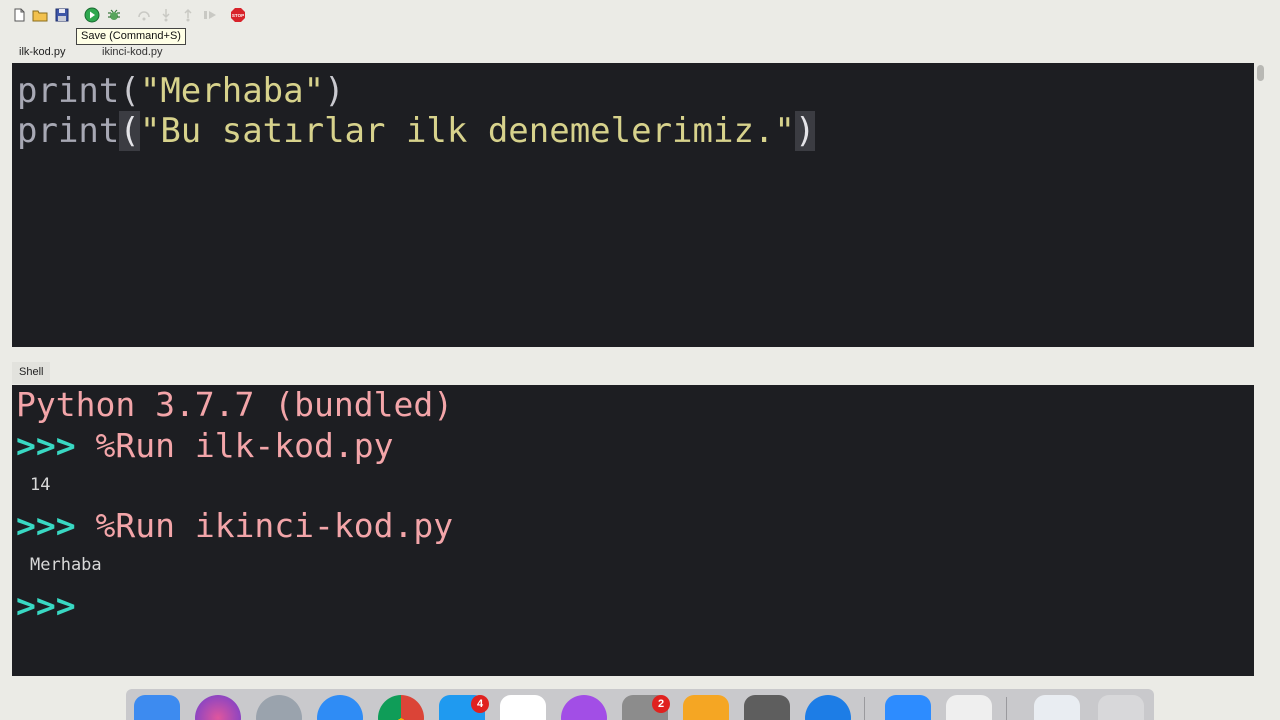  What do you see at coordinates (584, 707) in the screenshot?
I see `podcasts-icon` at bounding box center [584, 707].